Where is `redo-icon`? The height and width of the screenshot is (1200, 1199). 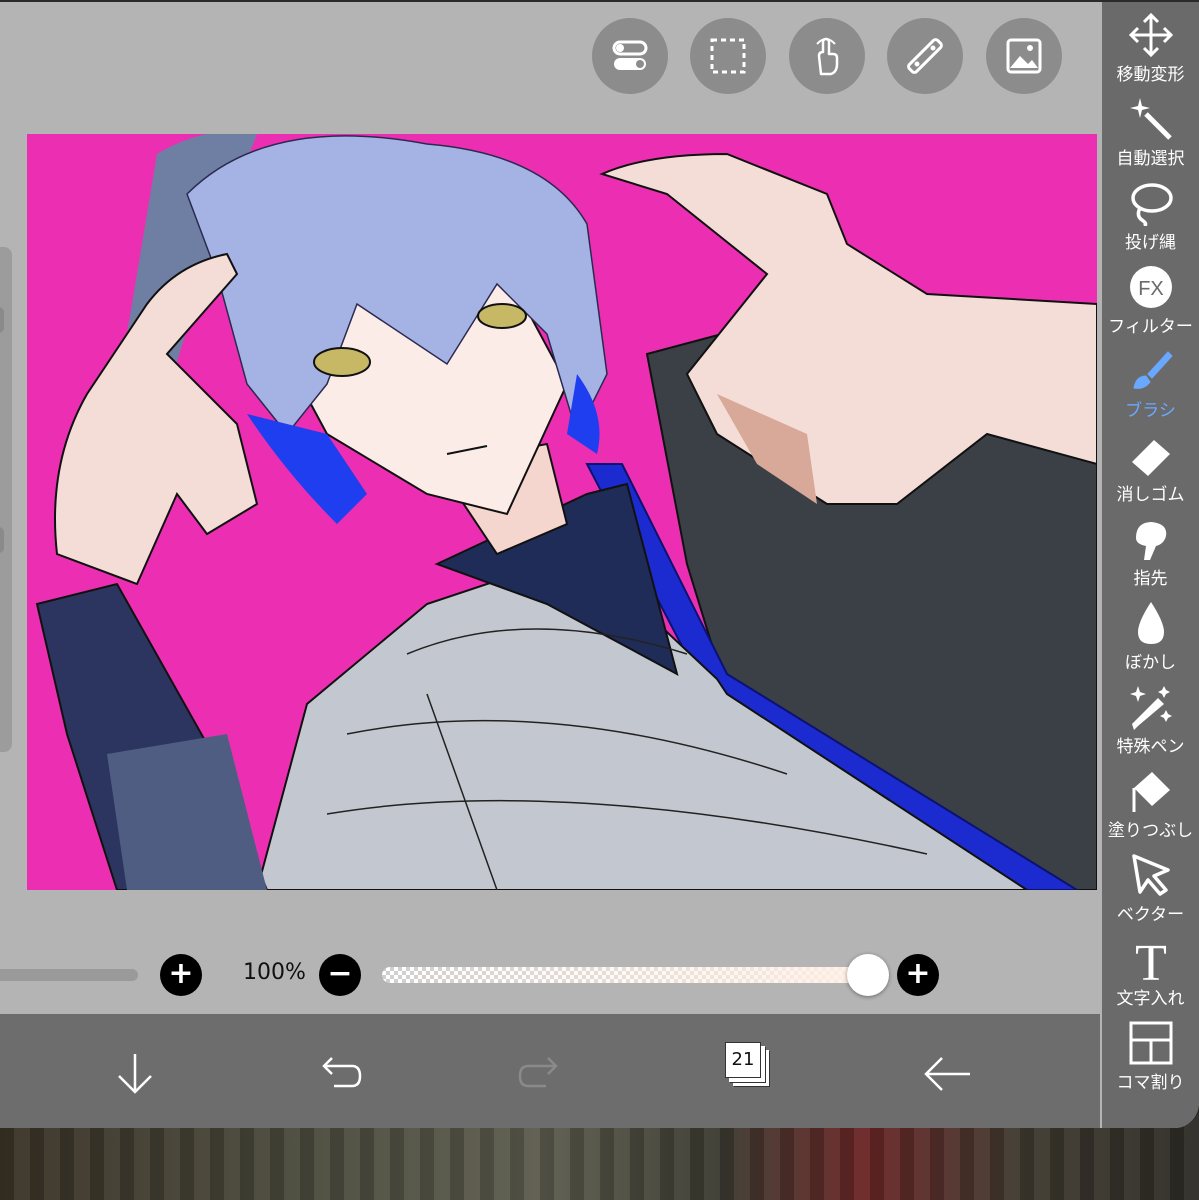
redo-icon is located at coordinates (538, 1072).